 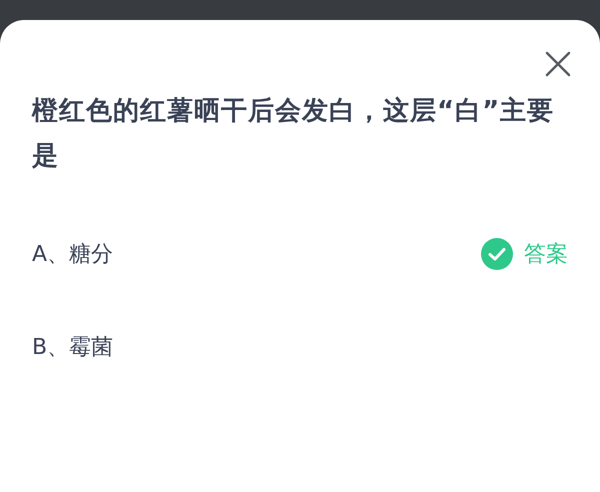 I want to click on close-icon, so click(x=558, y=64).